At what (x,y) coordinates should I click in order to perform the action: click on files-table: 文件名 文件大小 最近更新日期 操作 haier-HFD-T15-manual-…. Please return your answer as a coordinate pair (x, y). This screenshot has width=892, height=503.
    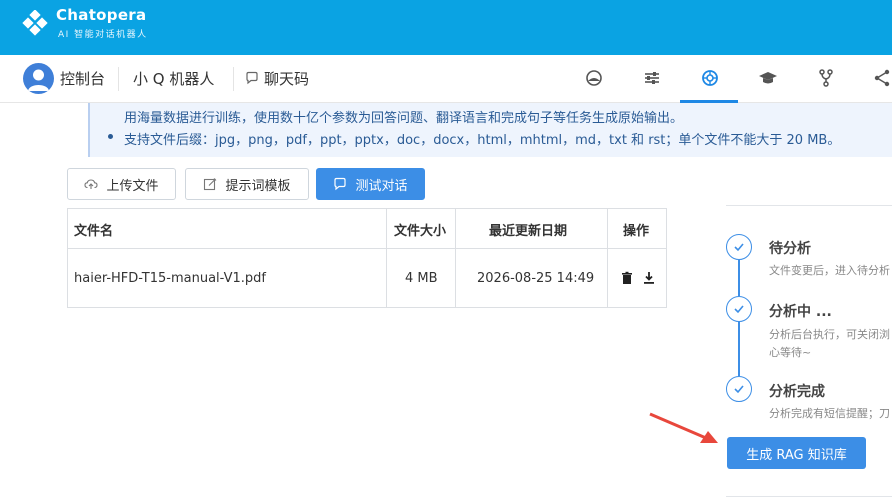
    Looking at the image, I should click on (367, 258).